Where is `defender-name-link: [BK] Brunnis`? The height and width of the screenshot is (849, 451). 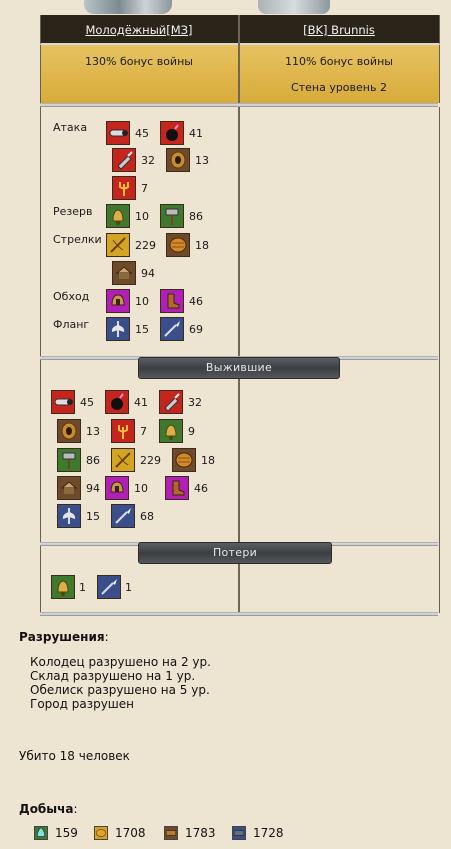 defender-name-link: [BK] Brunnis is located at coordinates (339, 30).